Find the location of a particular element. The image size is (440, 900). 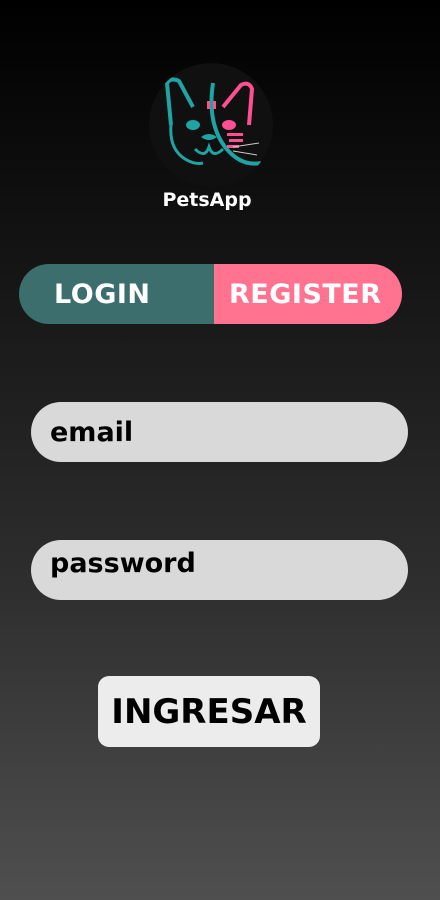

french-bulldog-logo-icon is located at coordinates (213, 121).